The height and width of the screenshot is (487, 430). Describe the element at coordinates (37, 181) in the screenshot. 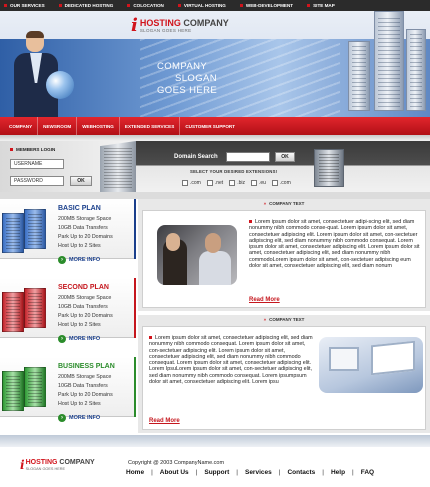

I see `password-field: PASSWORD` at that location.